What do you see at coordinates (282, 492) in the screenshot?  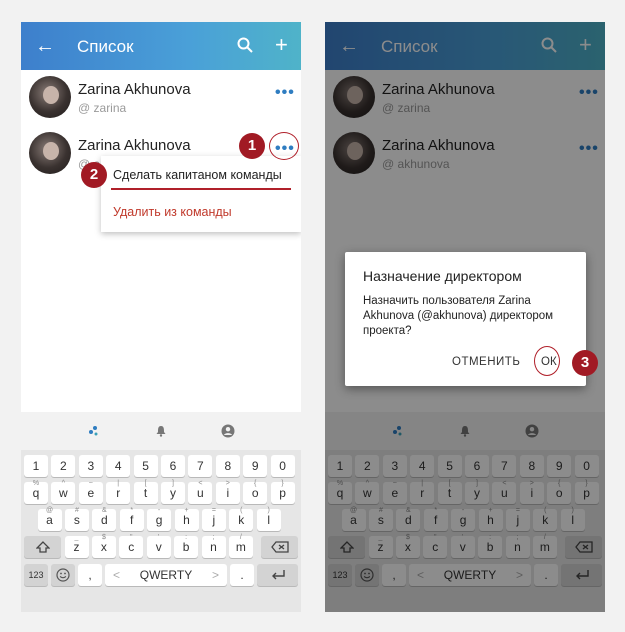 I see `key-p: } p` at bounding box center [282, 492].